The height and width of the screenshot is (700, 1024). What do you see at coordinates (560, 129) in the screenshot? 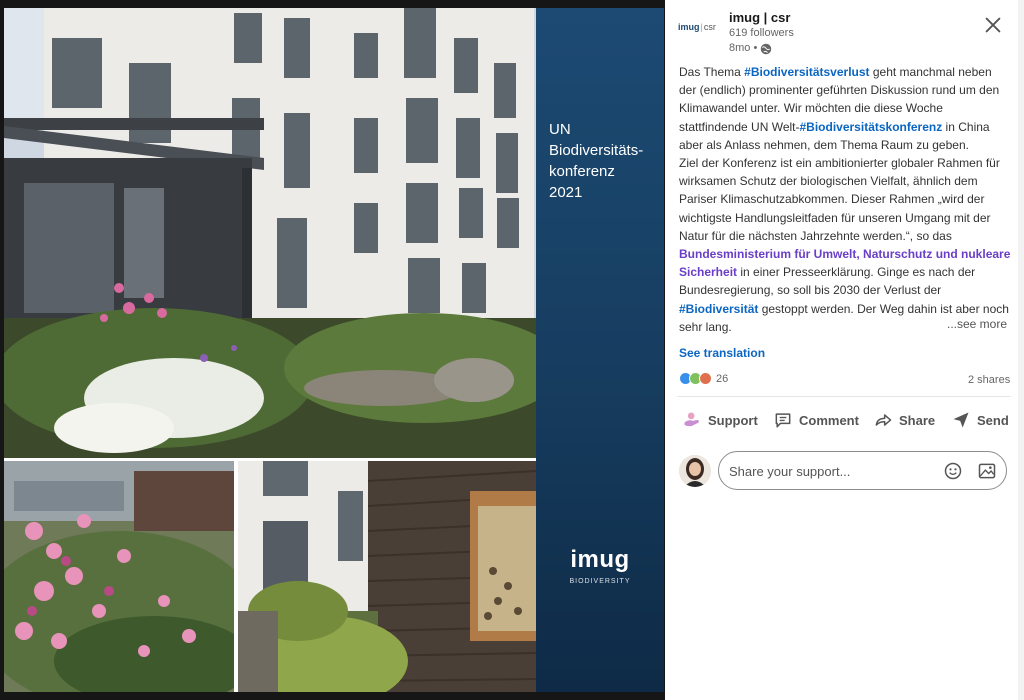
I see `conference-title-line: UN` at bounding box center [560, 129].